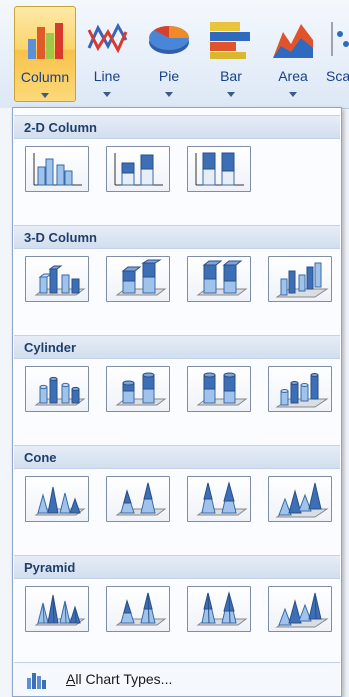  I want to click on line-chart-button: Line, so click(107, 54).